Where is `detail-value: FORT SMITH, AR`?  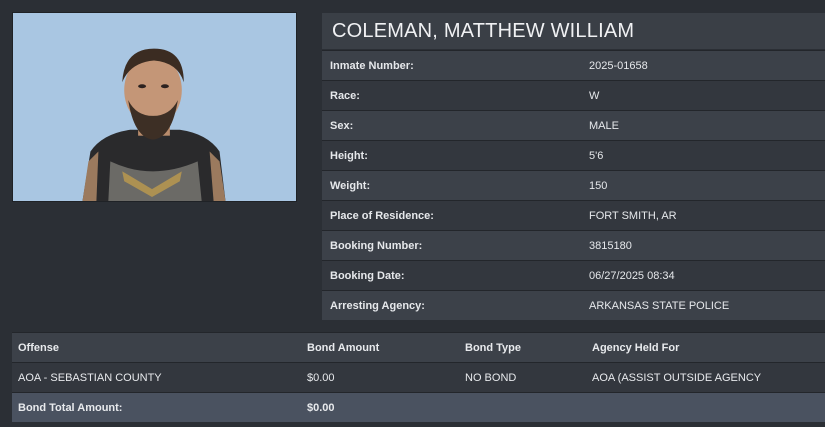 detail-value: FORT SMITH, AR is located at coordinates (633, 215).